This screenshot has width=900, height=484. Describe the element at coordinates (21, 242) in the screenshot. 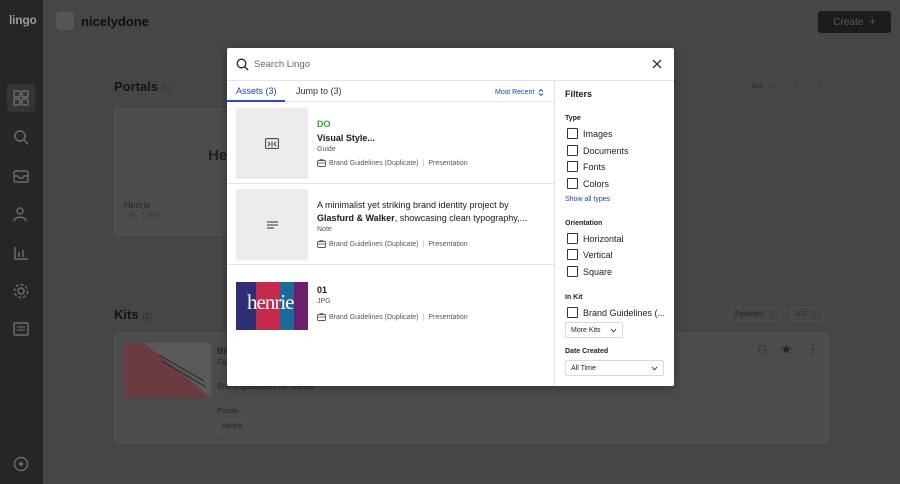

I see `sidebar: lingo` at that location.